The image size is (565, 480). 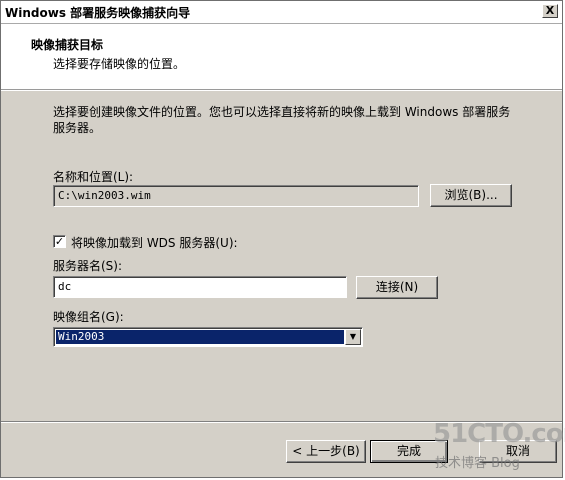 I want to click on image-group-label: 映像组名(G):, so click(x=88, y=317).